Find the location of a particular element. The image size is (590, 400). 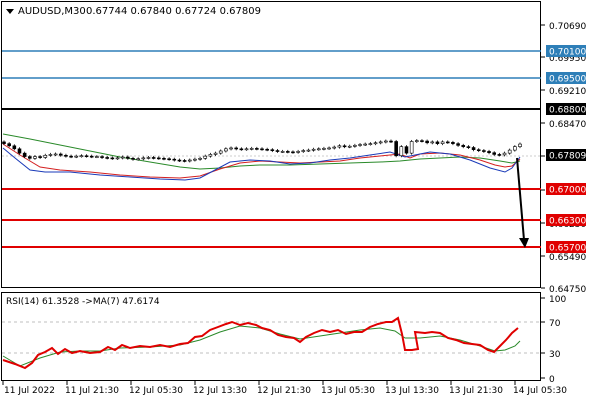

svg-text: 0.67809 is located at coordinates (567, 157).